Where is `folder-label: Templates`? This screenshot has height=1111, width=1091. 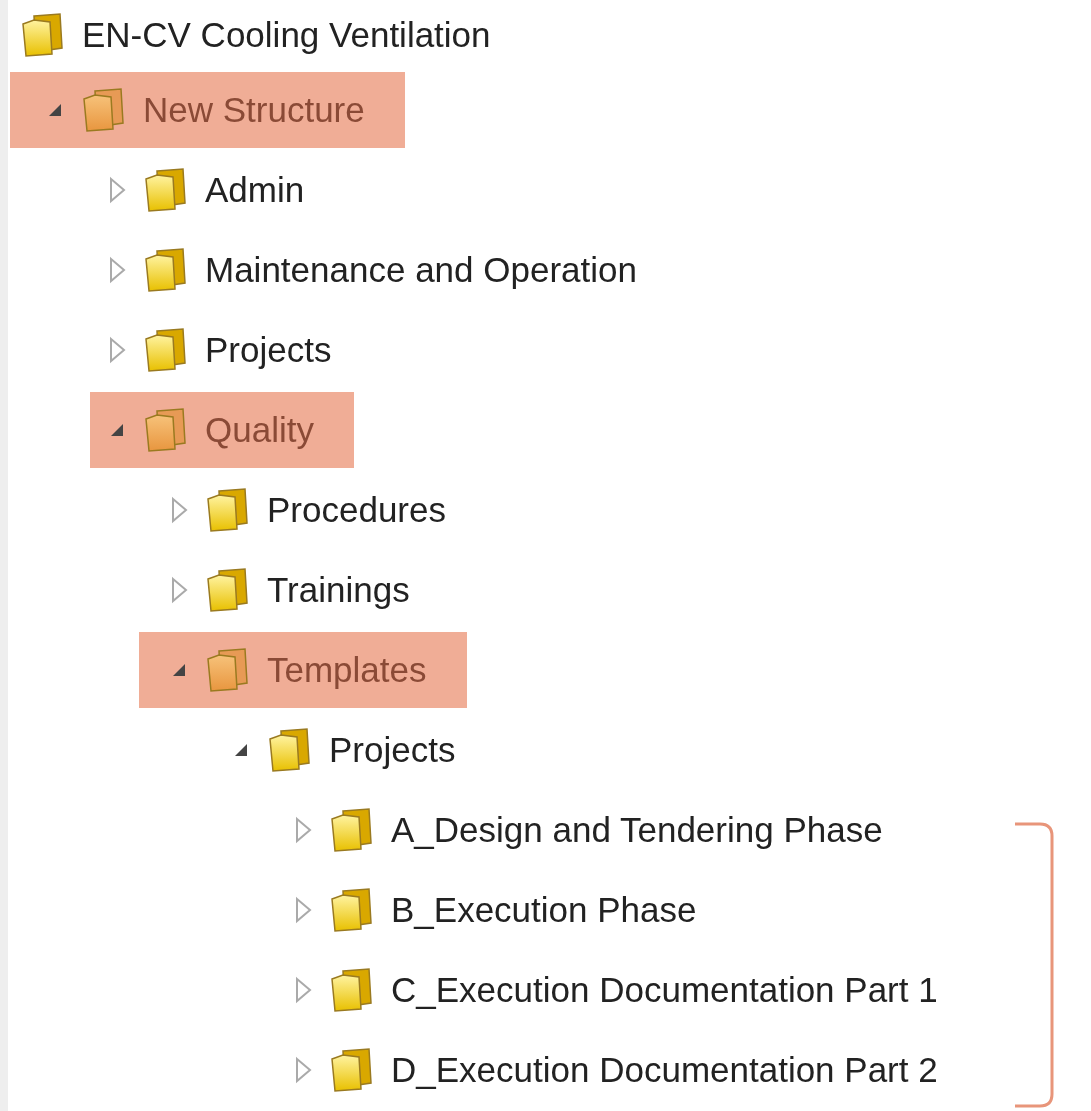
folder-label: Templates is located at coordinates (347, 670).